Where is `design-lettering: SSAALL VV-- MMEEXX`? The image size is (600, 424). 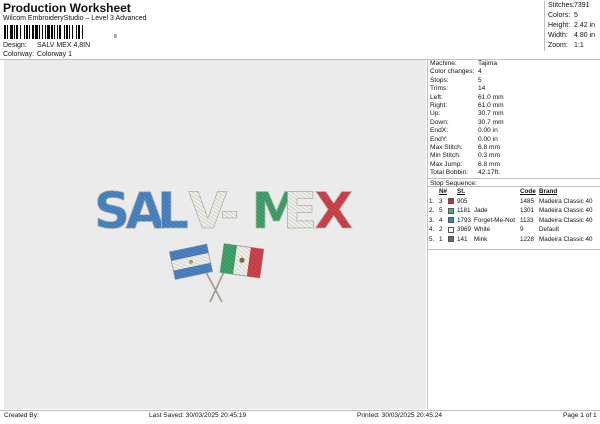
design-lettering: SSAALL VV-- MMEEXX is located at coordinates (224, 211).